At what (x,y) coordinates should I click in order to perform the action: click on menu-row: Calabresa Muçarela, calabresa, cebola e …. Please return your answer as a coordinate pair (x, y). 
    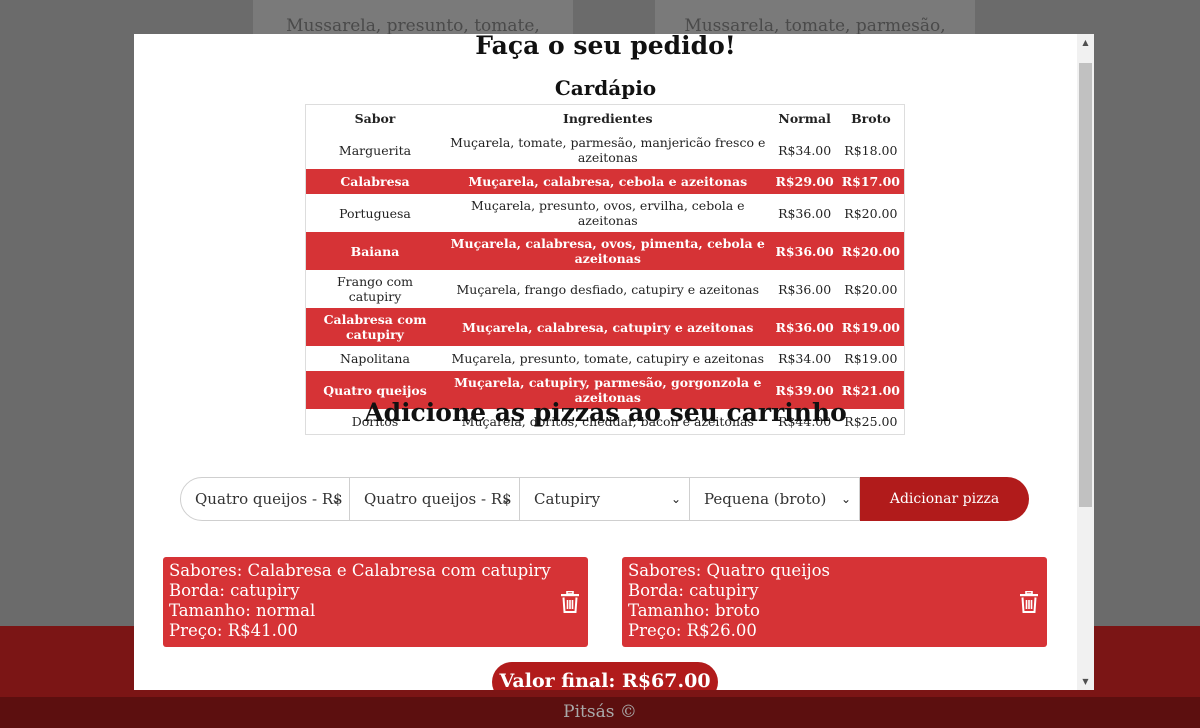
    Looking at the image, I should click on (605, 181).